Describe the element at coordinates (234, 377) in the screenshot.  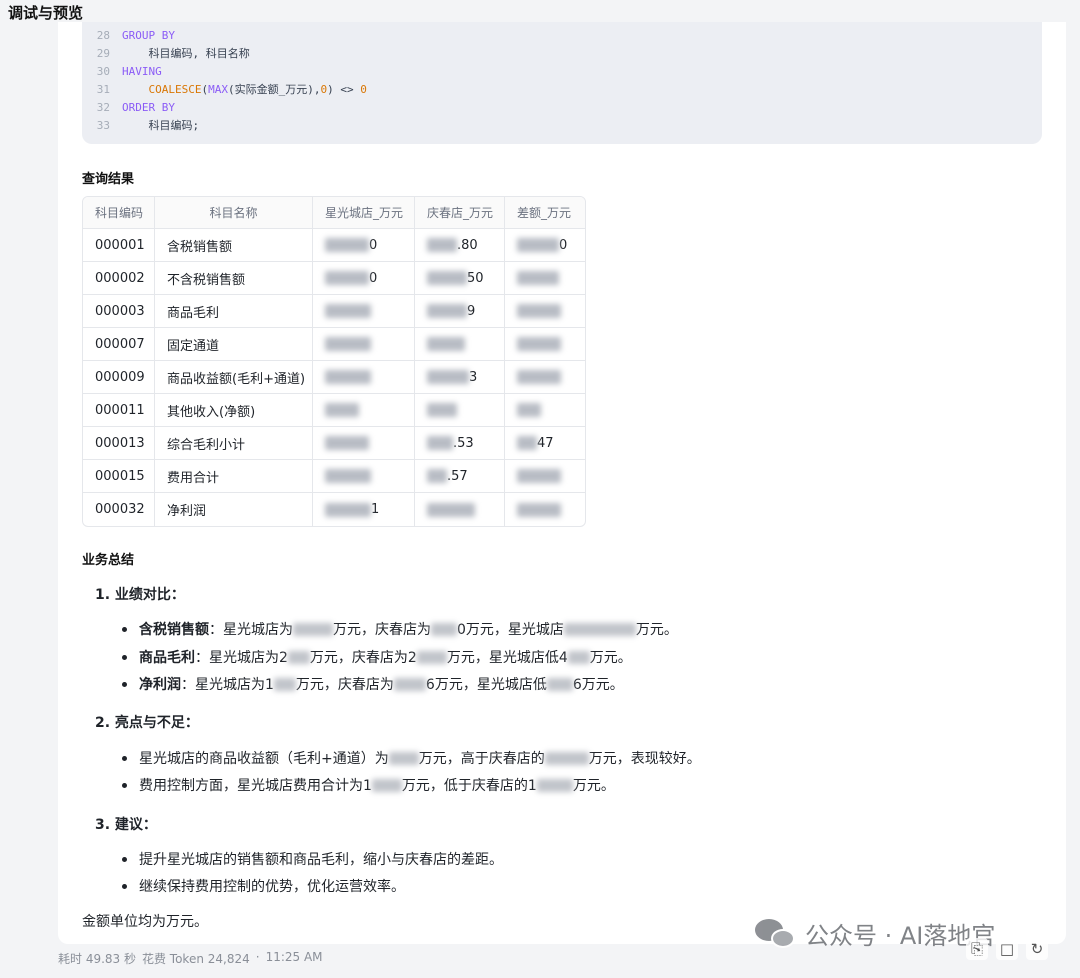
I see `table-cell-name: 商品收益额(毛利+通道)` at that location.